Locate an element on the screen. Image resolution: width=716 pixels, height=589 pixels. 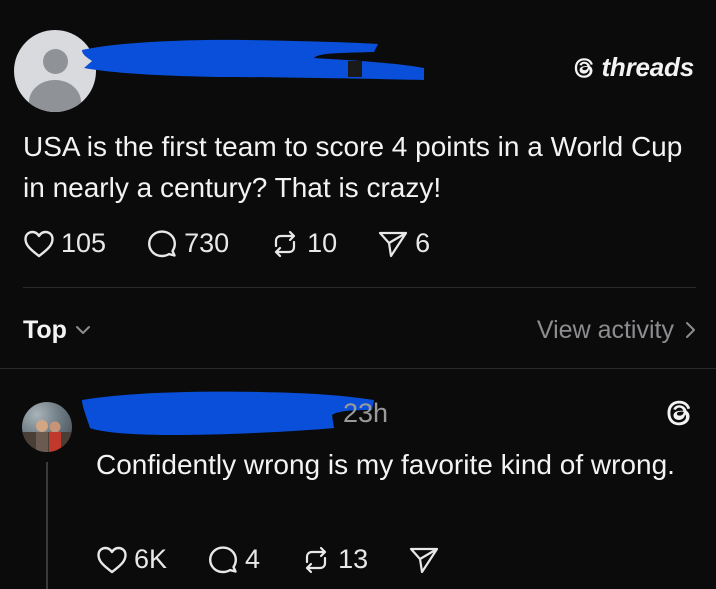
avatar-body-shape is located at coordinates (55, 96).